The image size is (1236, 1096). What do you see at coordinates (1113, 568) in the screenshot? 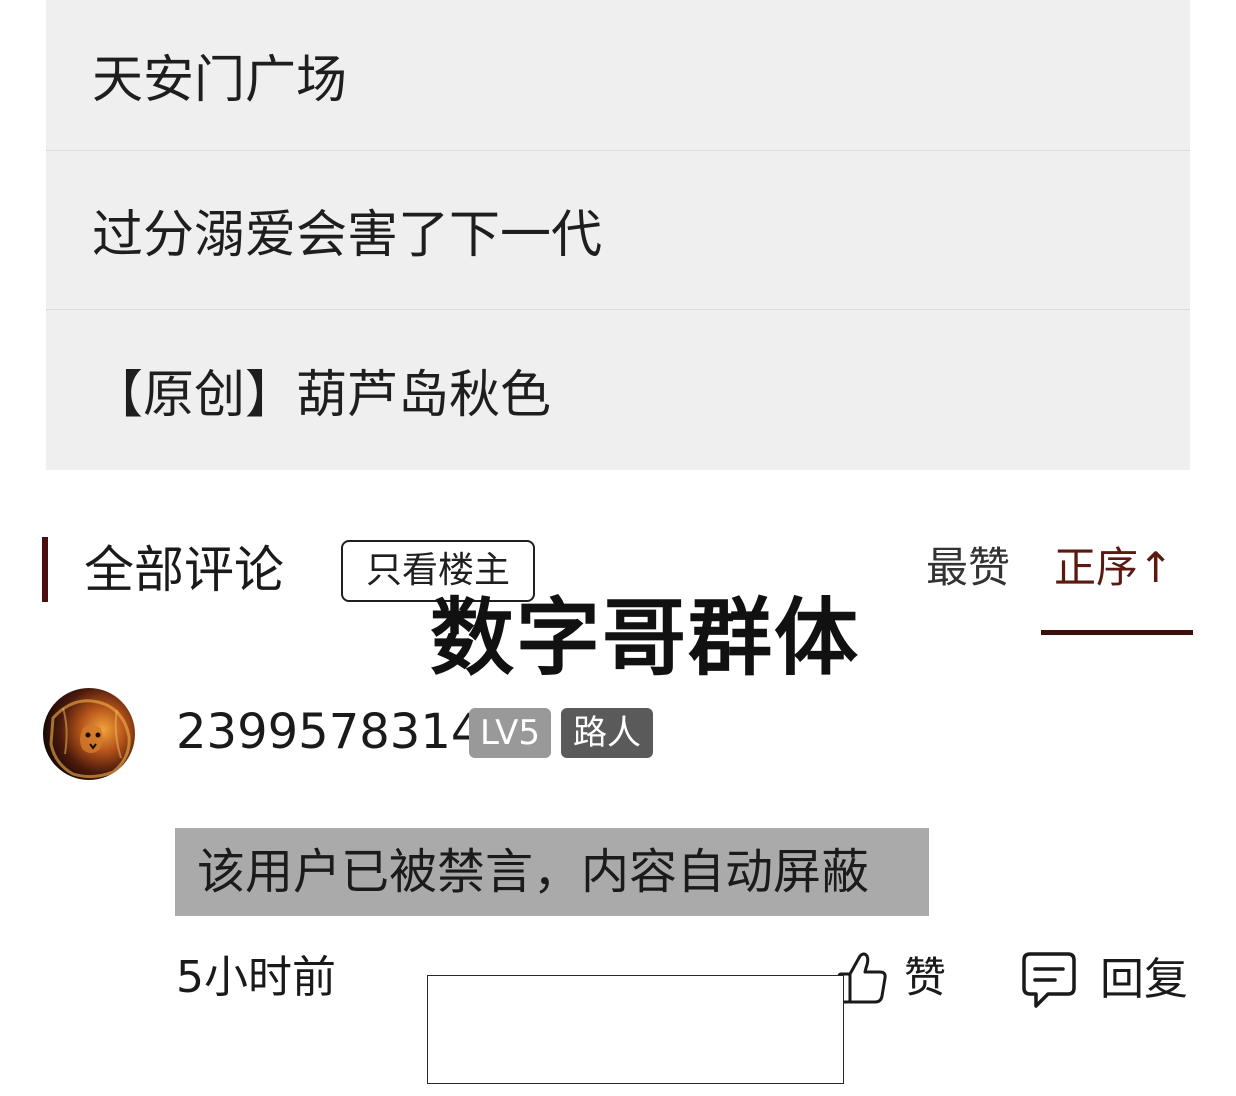
I see `sort-ascending-tab: 正序↑` at bounding box center [1113, 568].